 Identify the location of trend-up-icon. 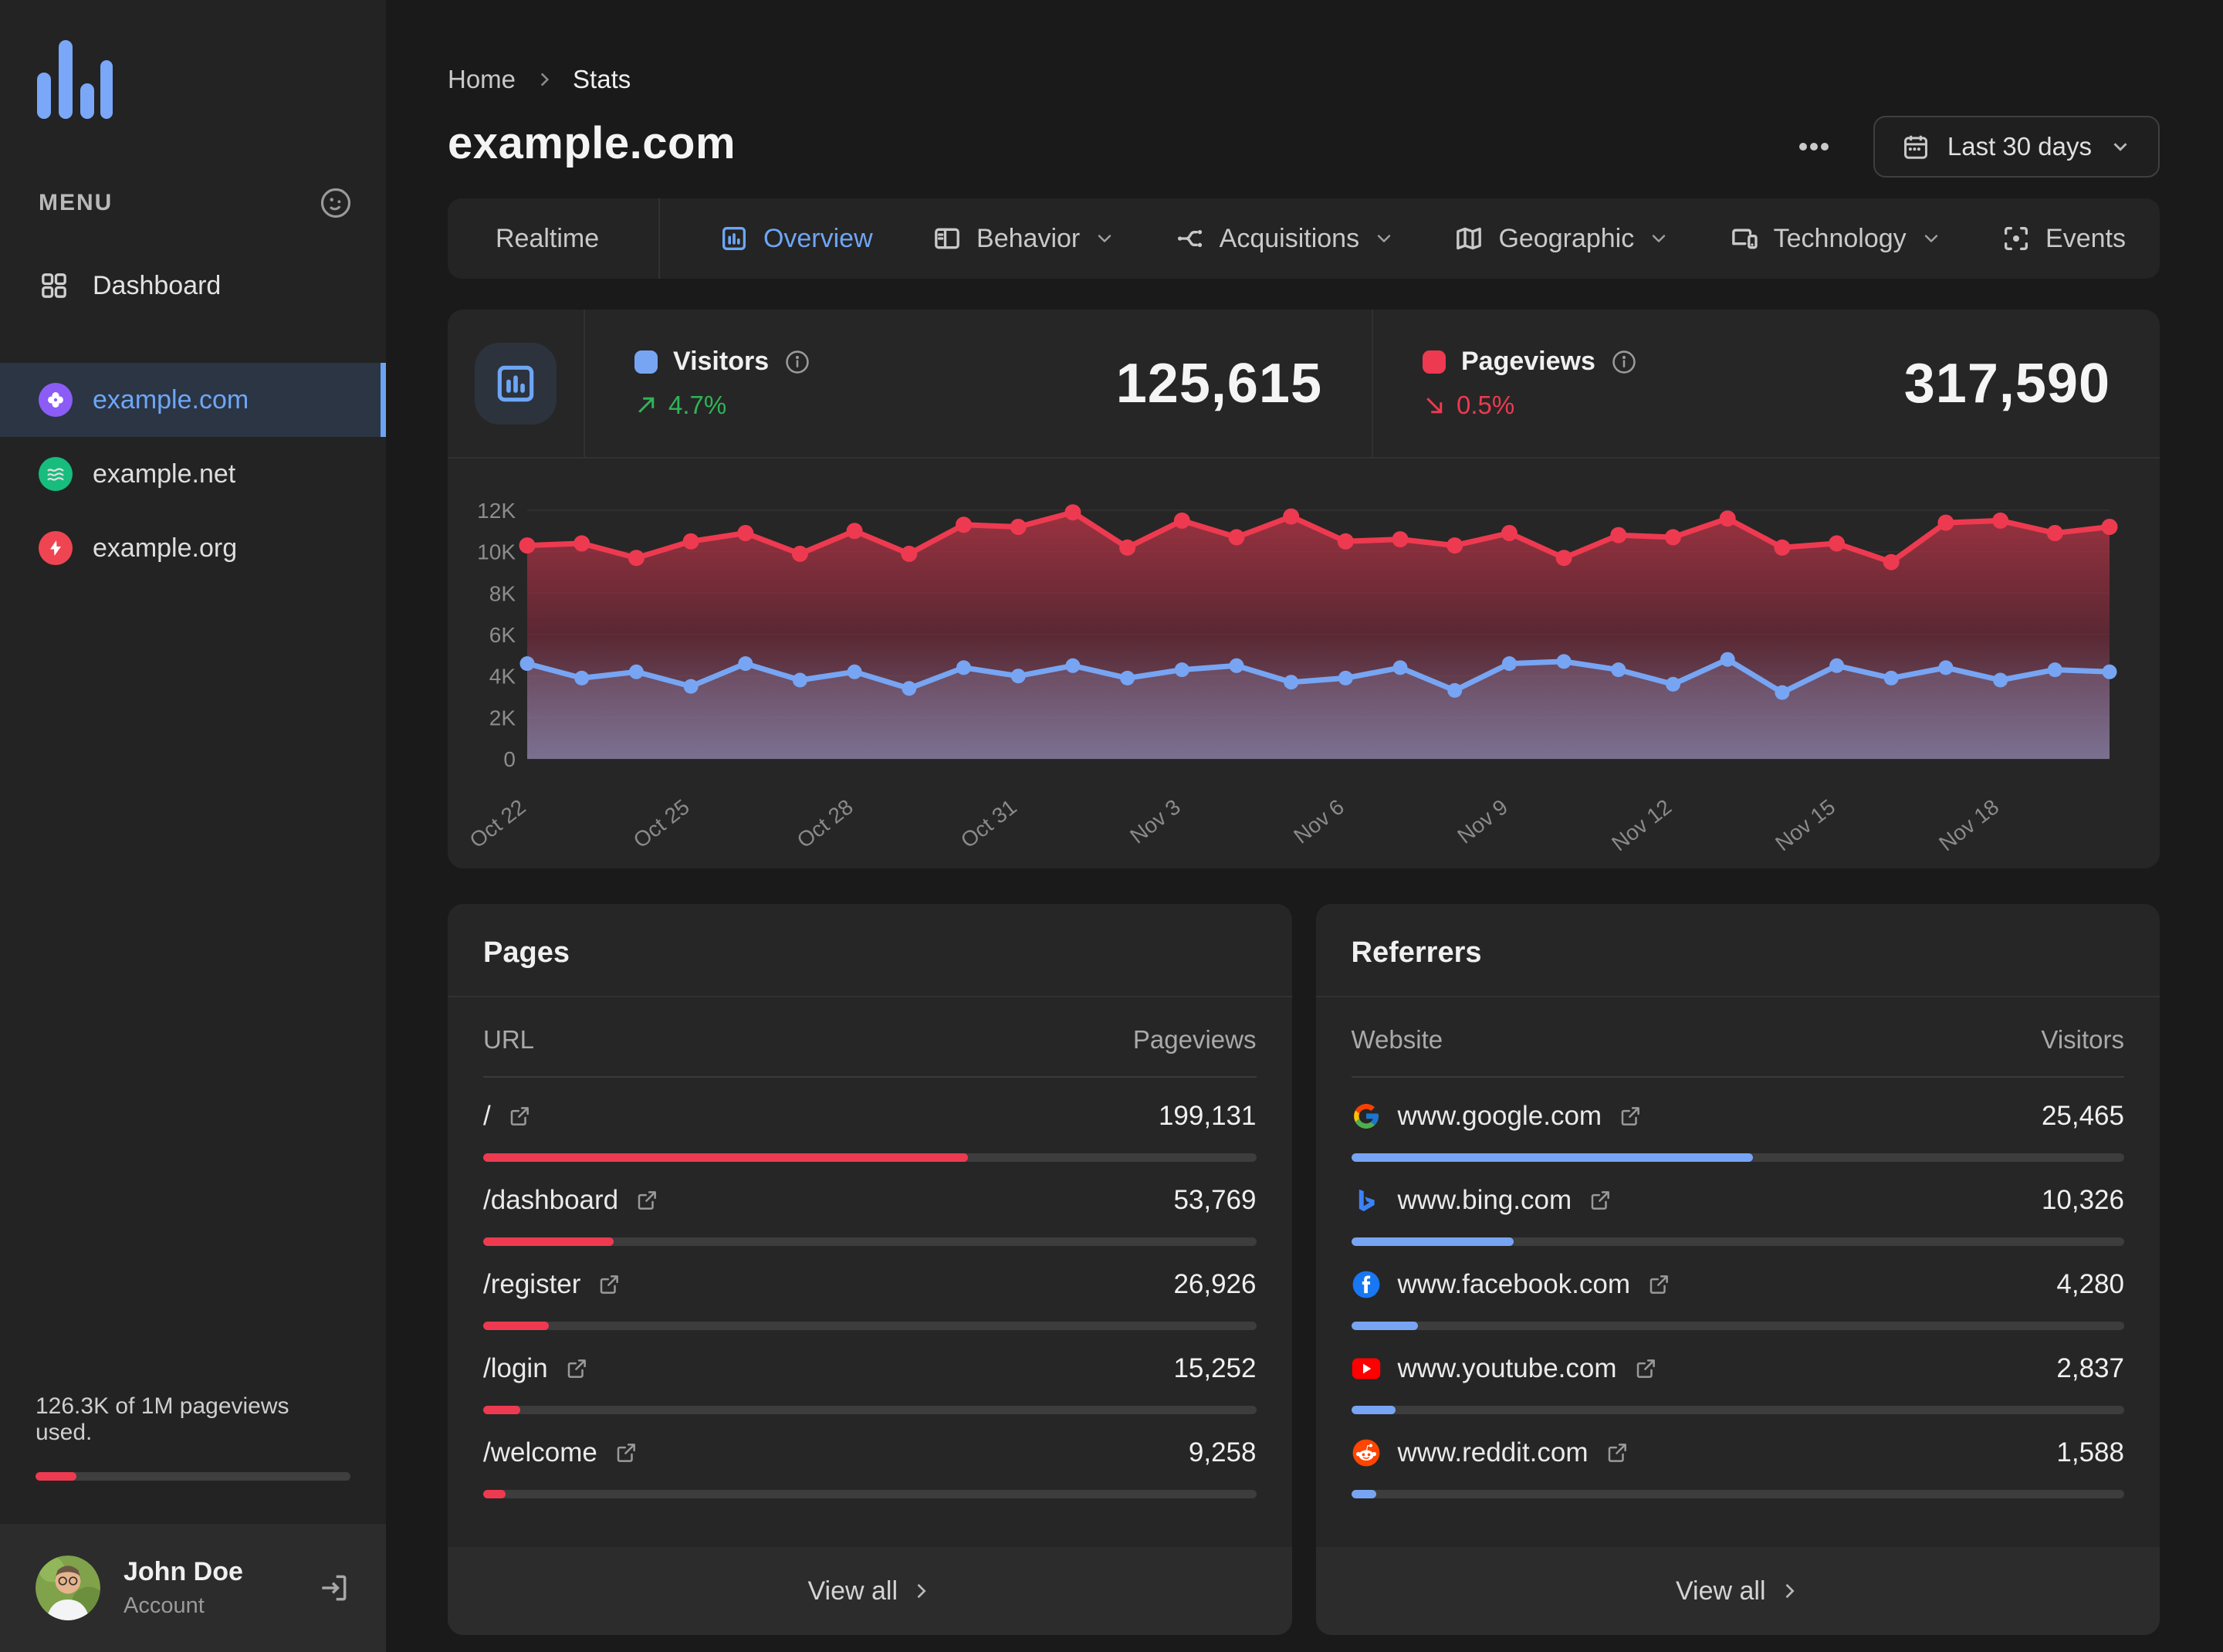
(646, 405).